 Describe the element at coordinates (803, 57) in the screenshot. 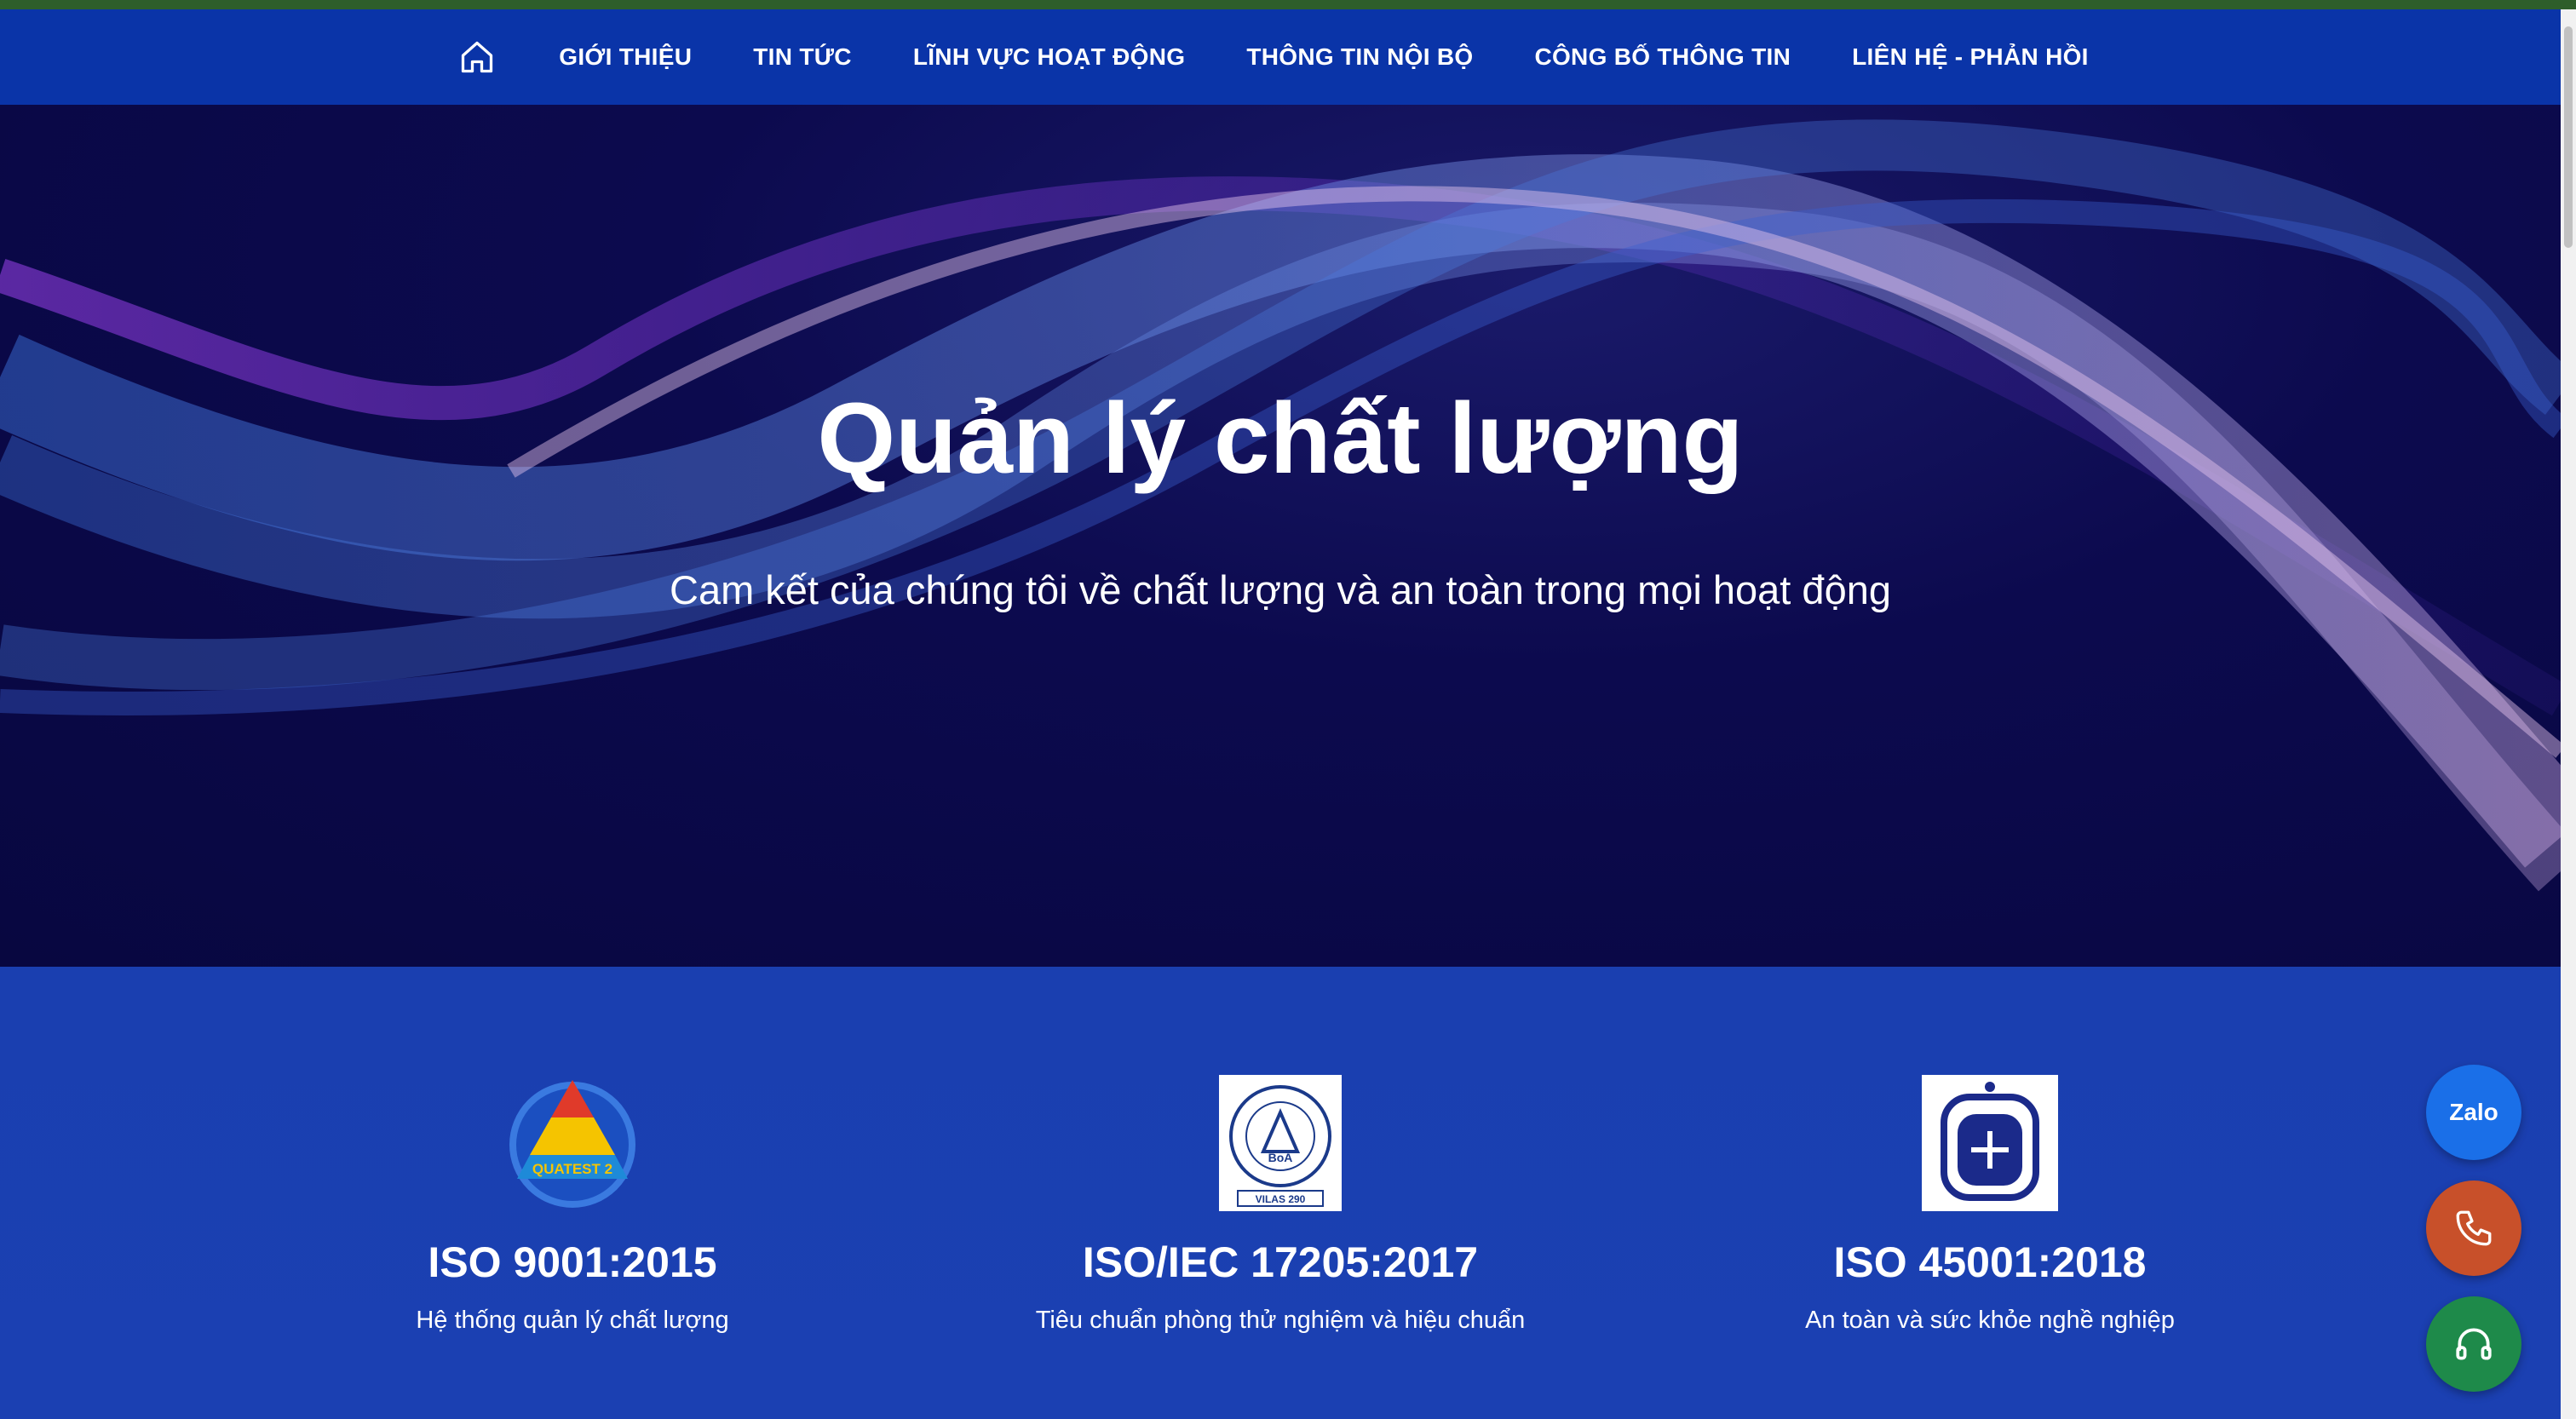

I see `nav-item-tin-tuc: TIN TỨC` at that location.